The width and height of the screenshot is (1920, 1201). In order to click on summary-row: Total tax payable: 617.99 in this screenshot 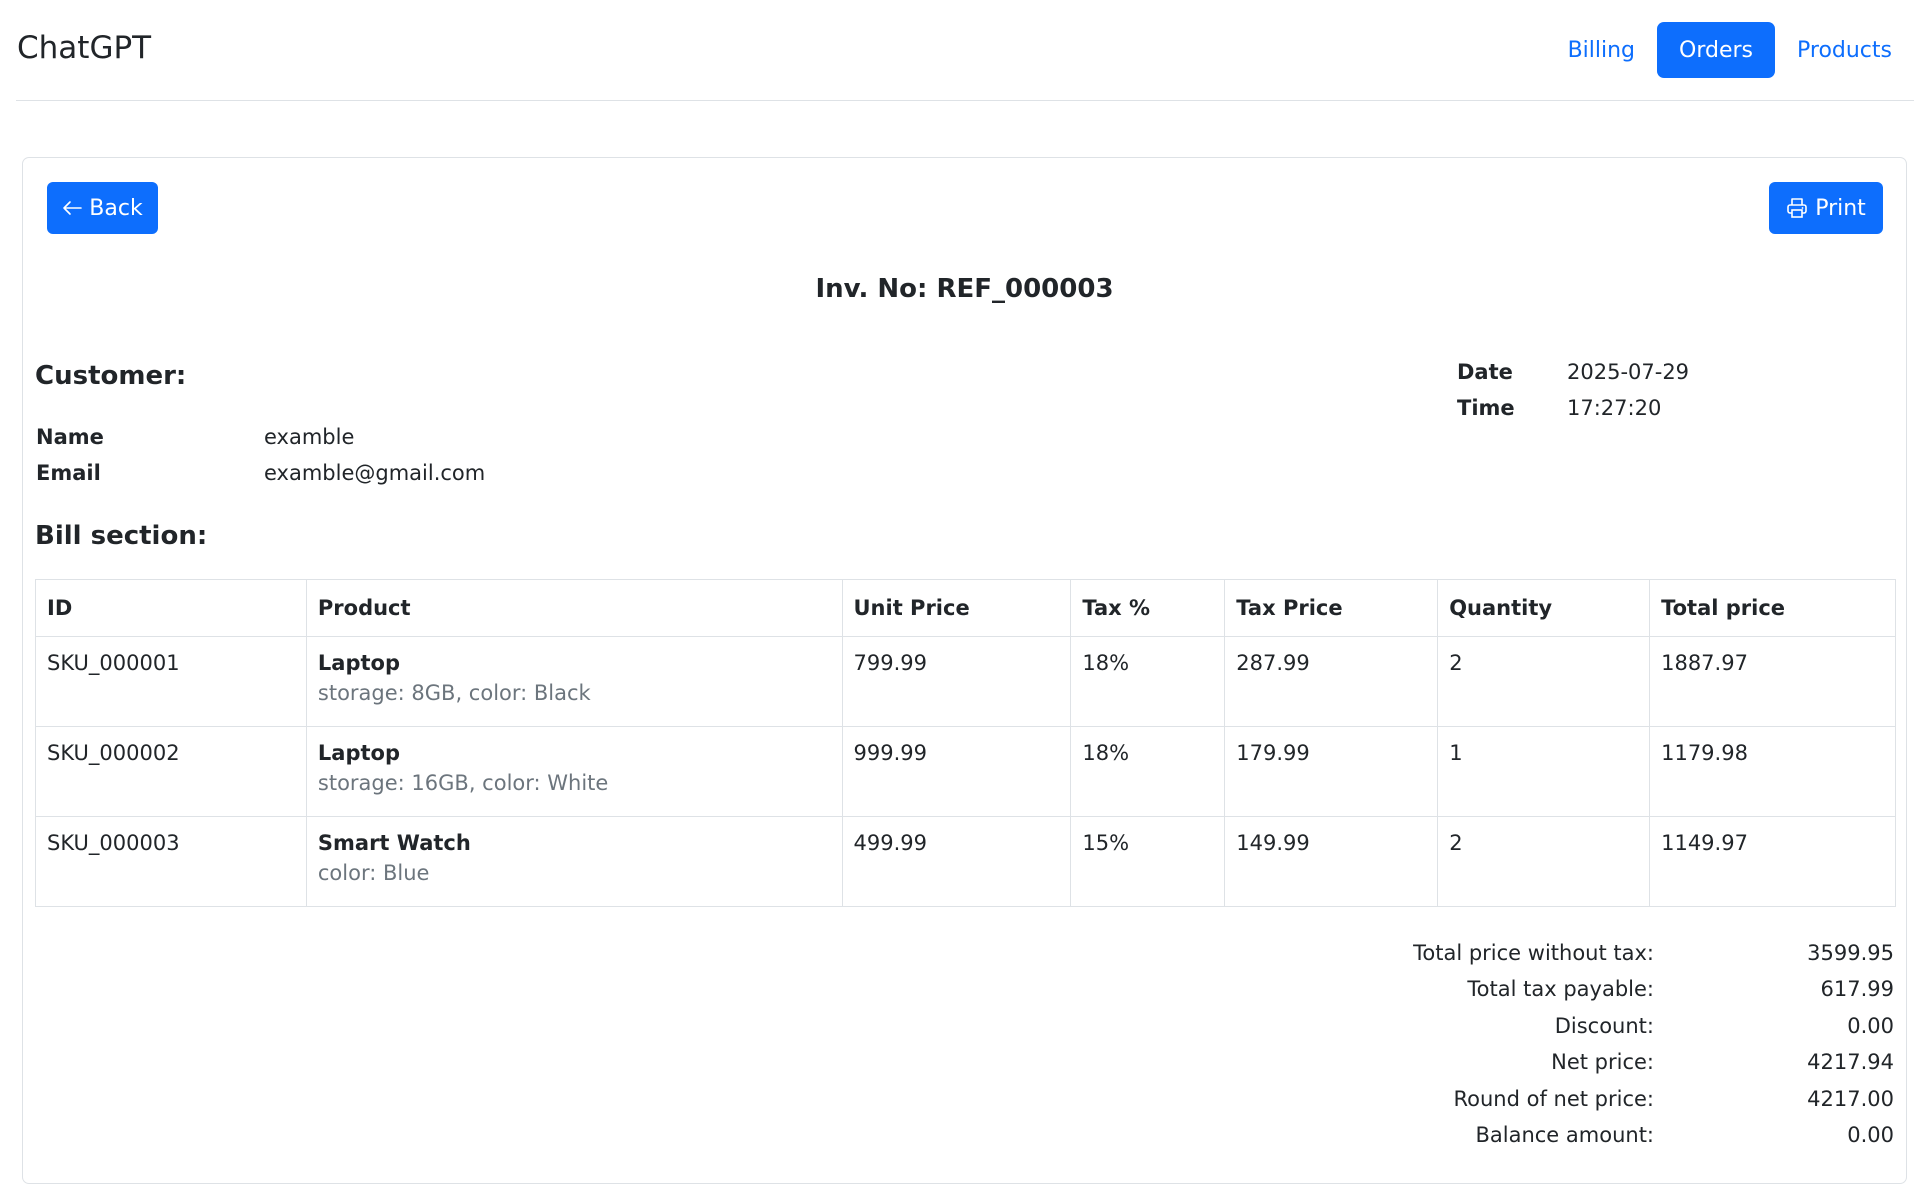, I will do `click(1569, 989)`.